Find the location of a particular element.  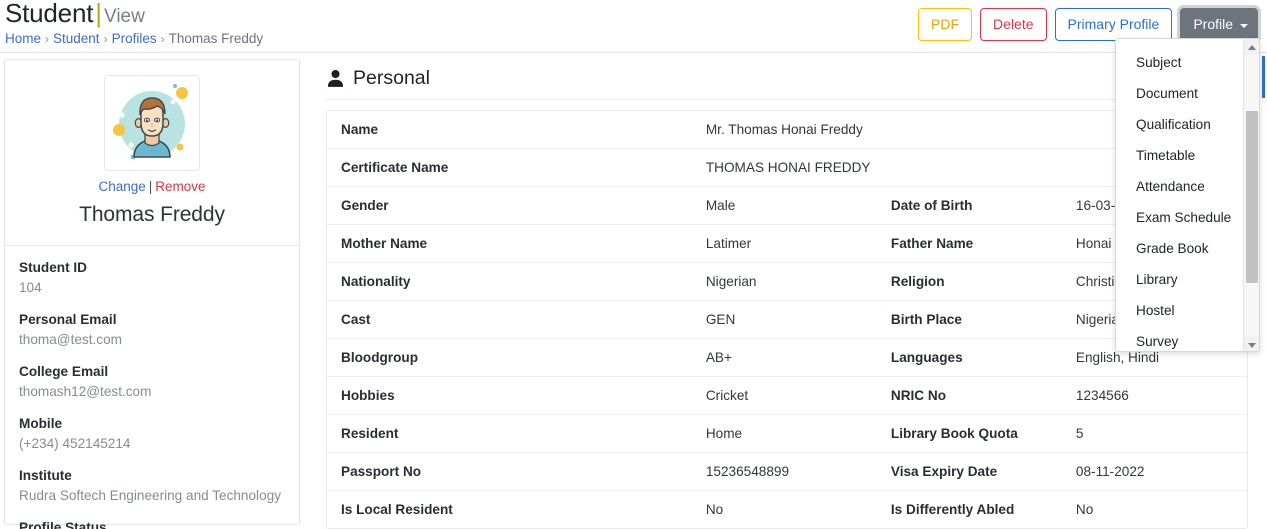

row-value-secondary: 5 is located at coordinates (1079, 433).